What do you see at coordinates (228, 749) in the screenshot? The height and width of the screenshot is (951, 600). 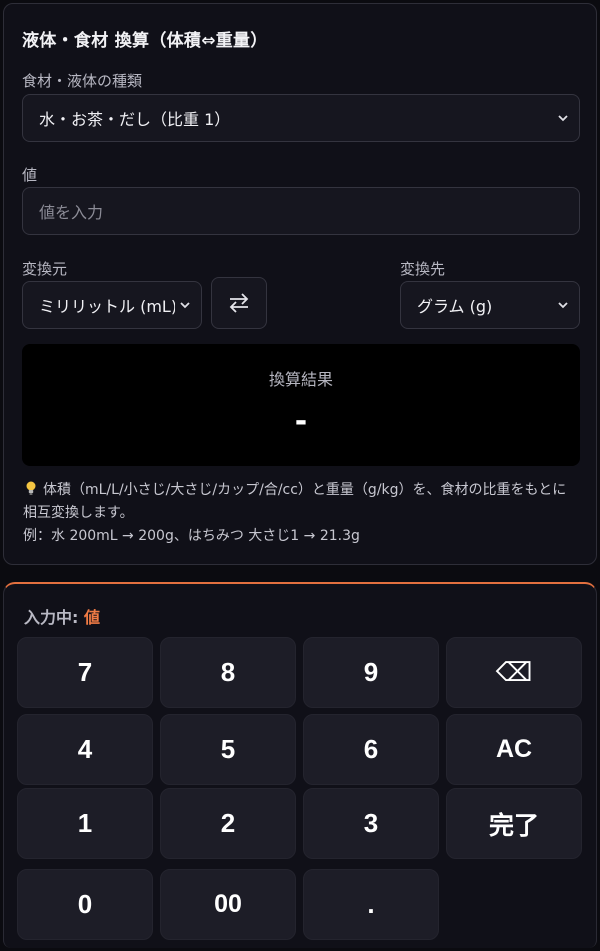 I see `key-5: 5` at bounding box center [228, 749].